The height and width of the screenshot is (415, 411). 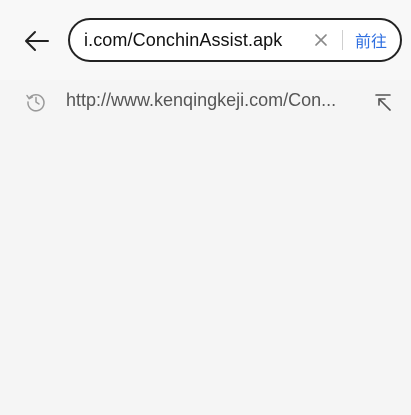 I want to click on arrow-left-icon, so click(x=37, y=41).